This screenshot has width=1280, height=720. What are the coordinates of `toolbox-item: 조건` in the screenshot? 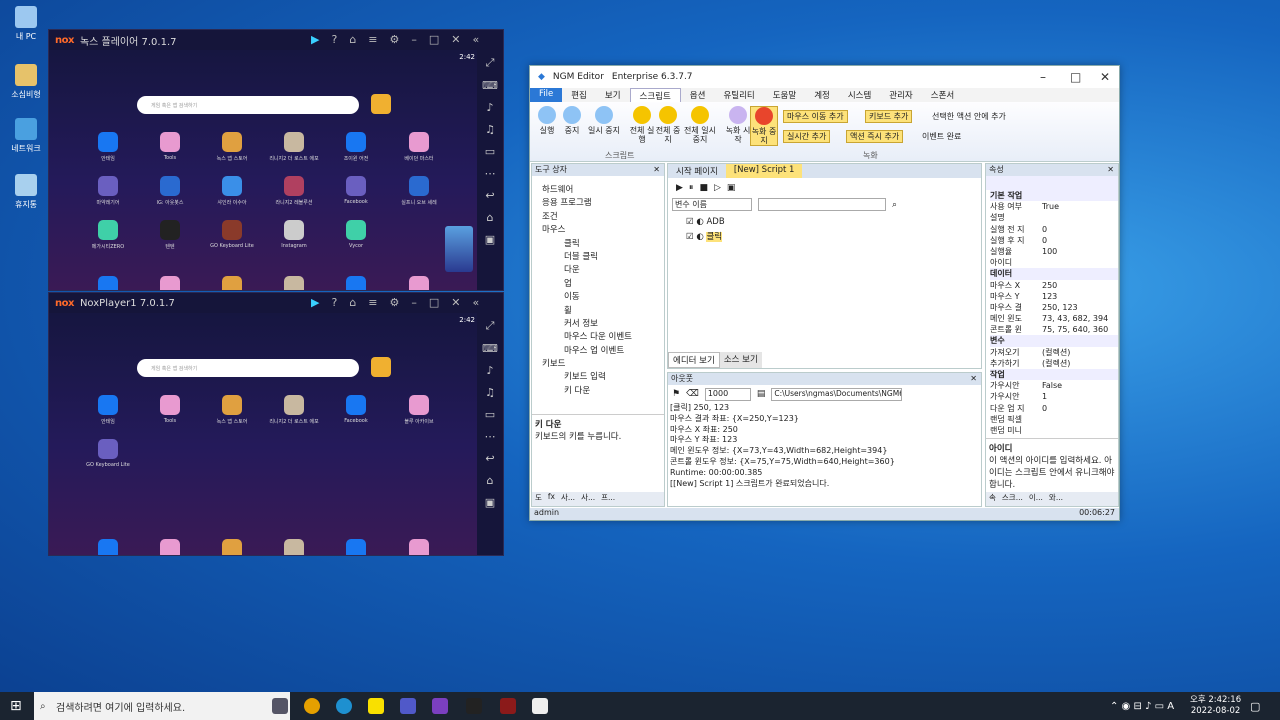 It's located at (603, 217).